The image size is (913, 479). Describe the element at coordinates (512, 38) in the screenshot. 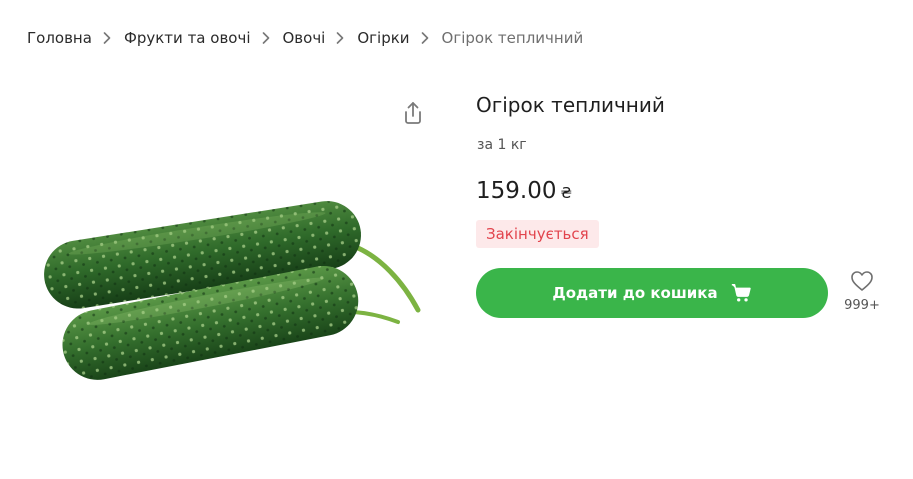

I see `breadcrumb-current: Огірок тепличний` at that location.